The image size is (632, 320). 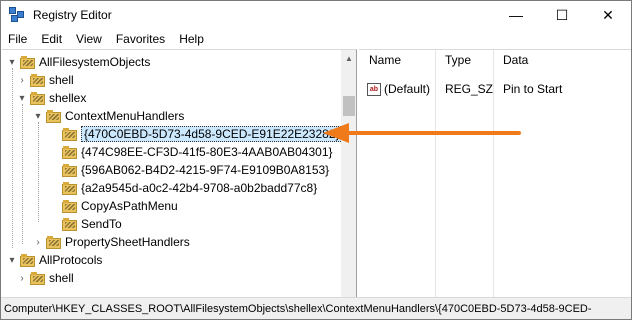 I want to click on tree-node: CopyAsPathMenu, so click(x=113, y=206).